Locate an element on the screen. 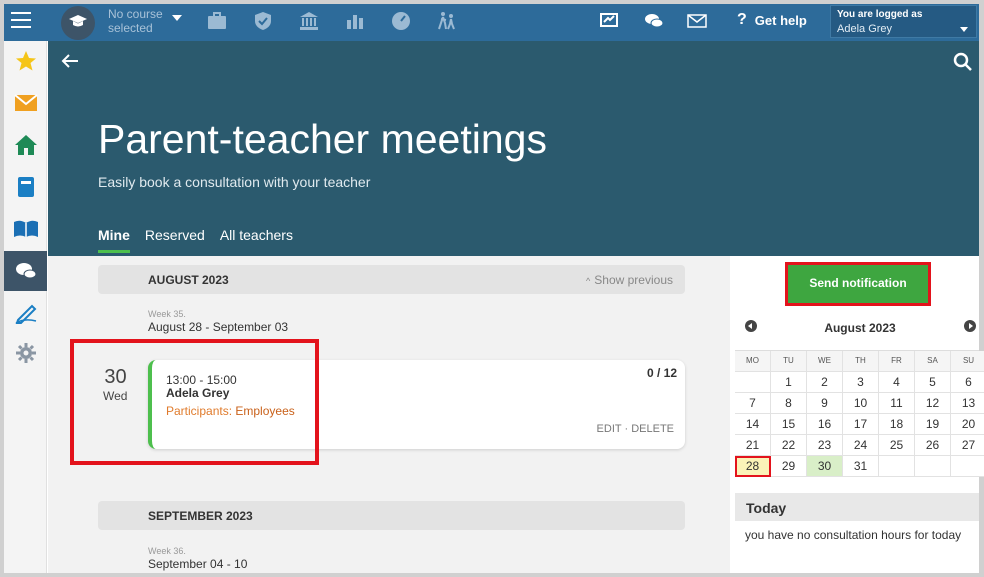 The image size is (984, 577). calendar-day: 27 is located at coordinates (967, 445).